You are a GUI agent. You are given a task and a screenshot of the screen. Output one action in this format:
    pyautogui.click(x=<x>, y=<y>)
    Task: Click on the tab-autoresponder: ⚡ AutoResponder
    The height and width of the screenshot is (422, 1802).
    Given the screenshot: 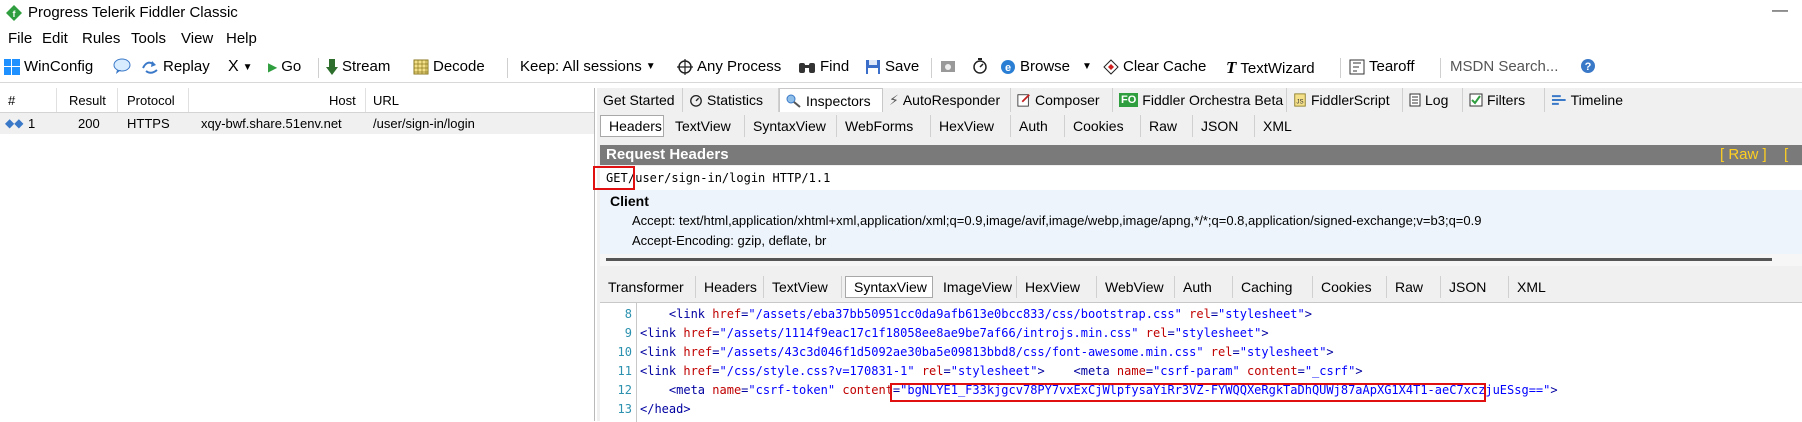 What is the action you would take?
    pyautogui.click(x=947, y=100)
    